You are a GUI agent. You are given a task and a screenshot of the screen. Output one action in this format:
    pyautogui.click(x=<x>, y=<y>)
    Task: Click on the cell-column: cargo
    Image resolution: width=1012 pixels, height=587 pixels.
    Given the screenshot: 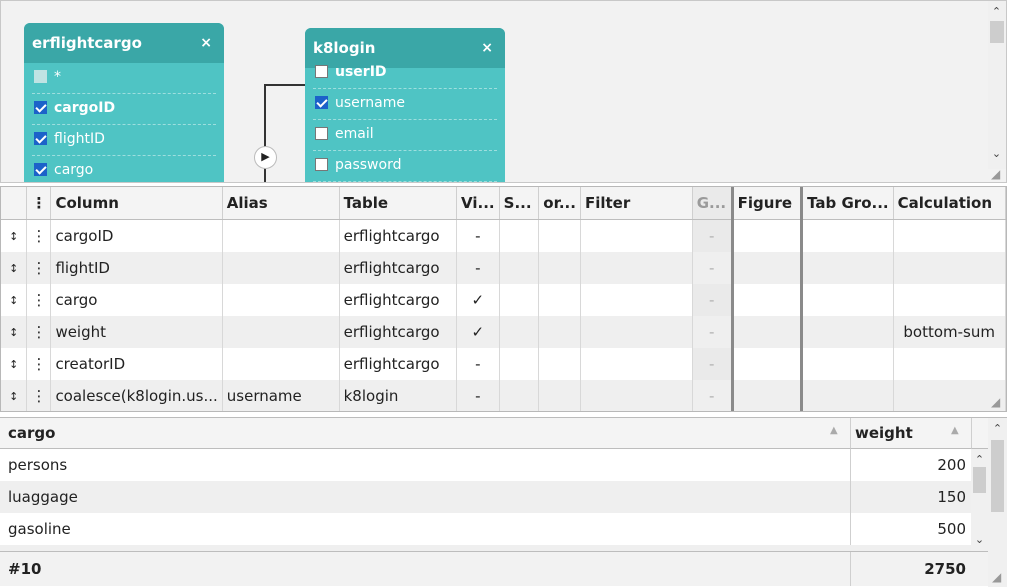 What is the action you would take?
    pyautogui.click(x=136, y=300)
    